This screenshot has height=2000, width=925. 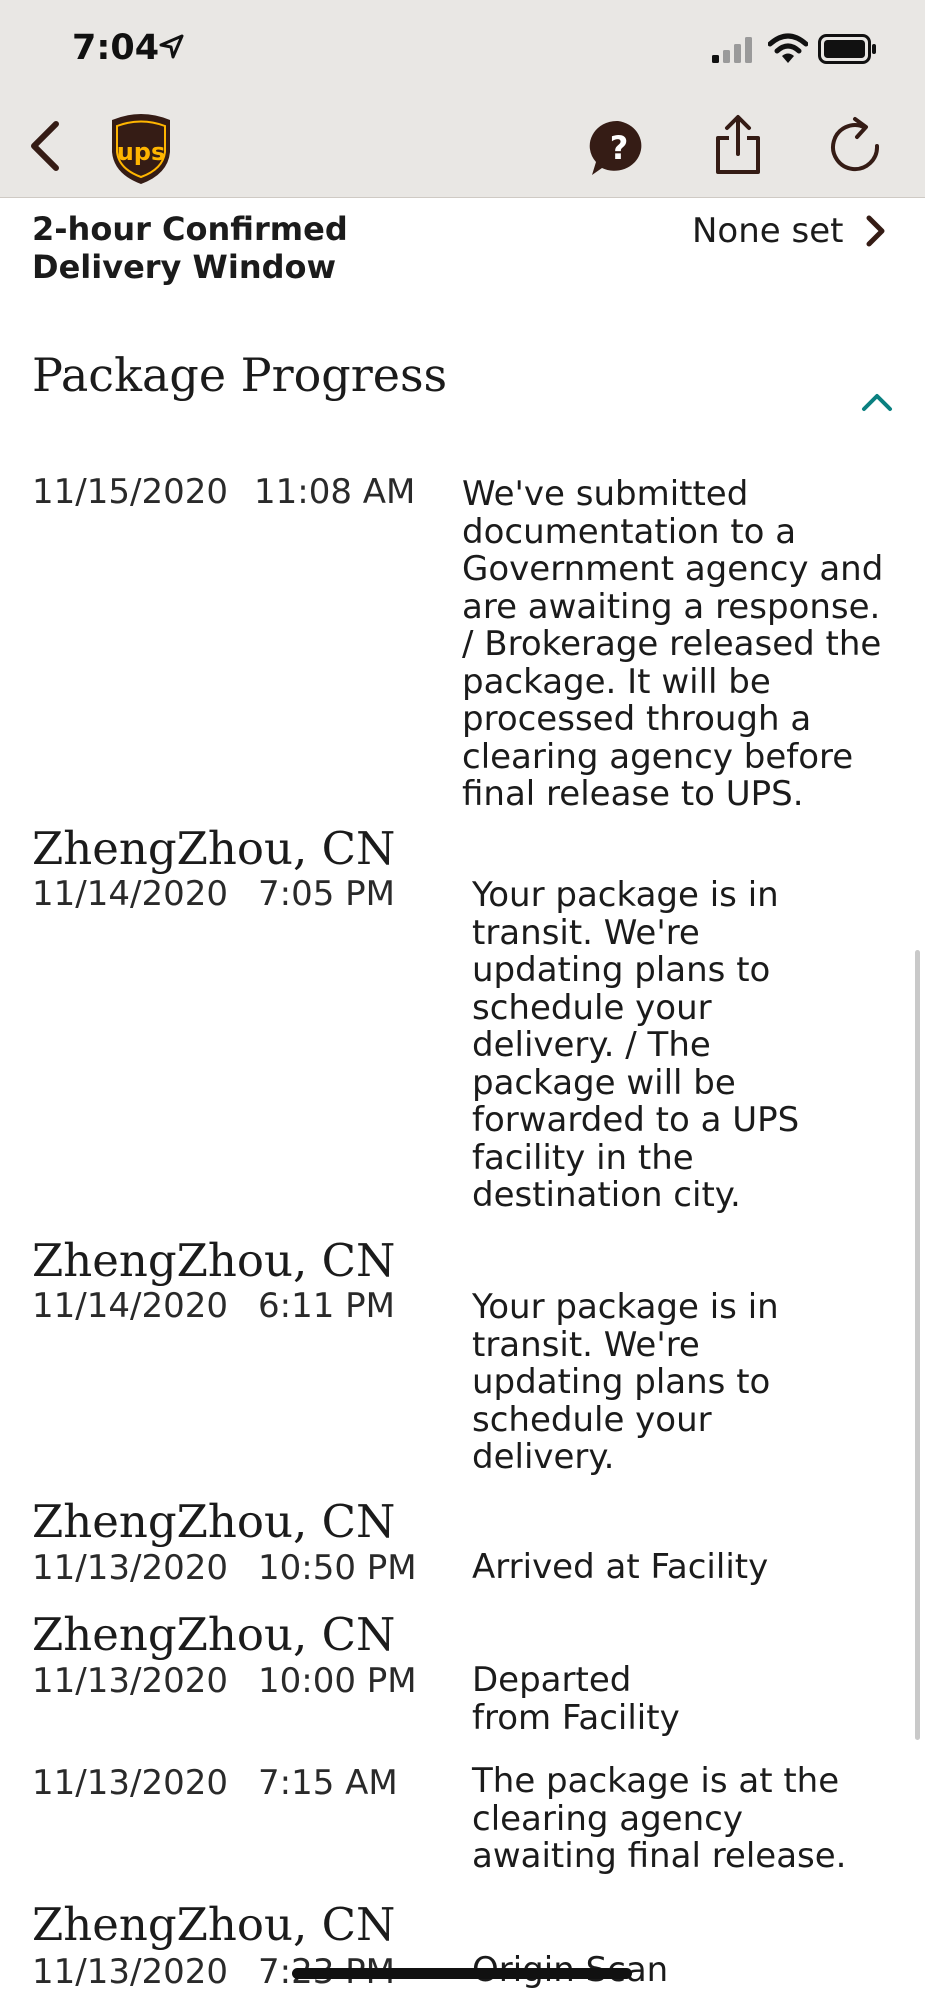 I want to click on top-bar: 7:04 ups ?, so click(x=462, y=99).